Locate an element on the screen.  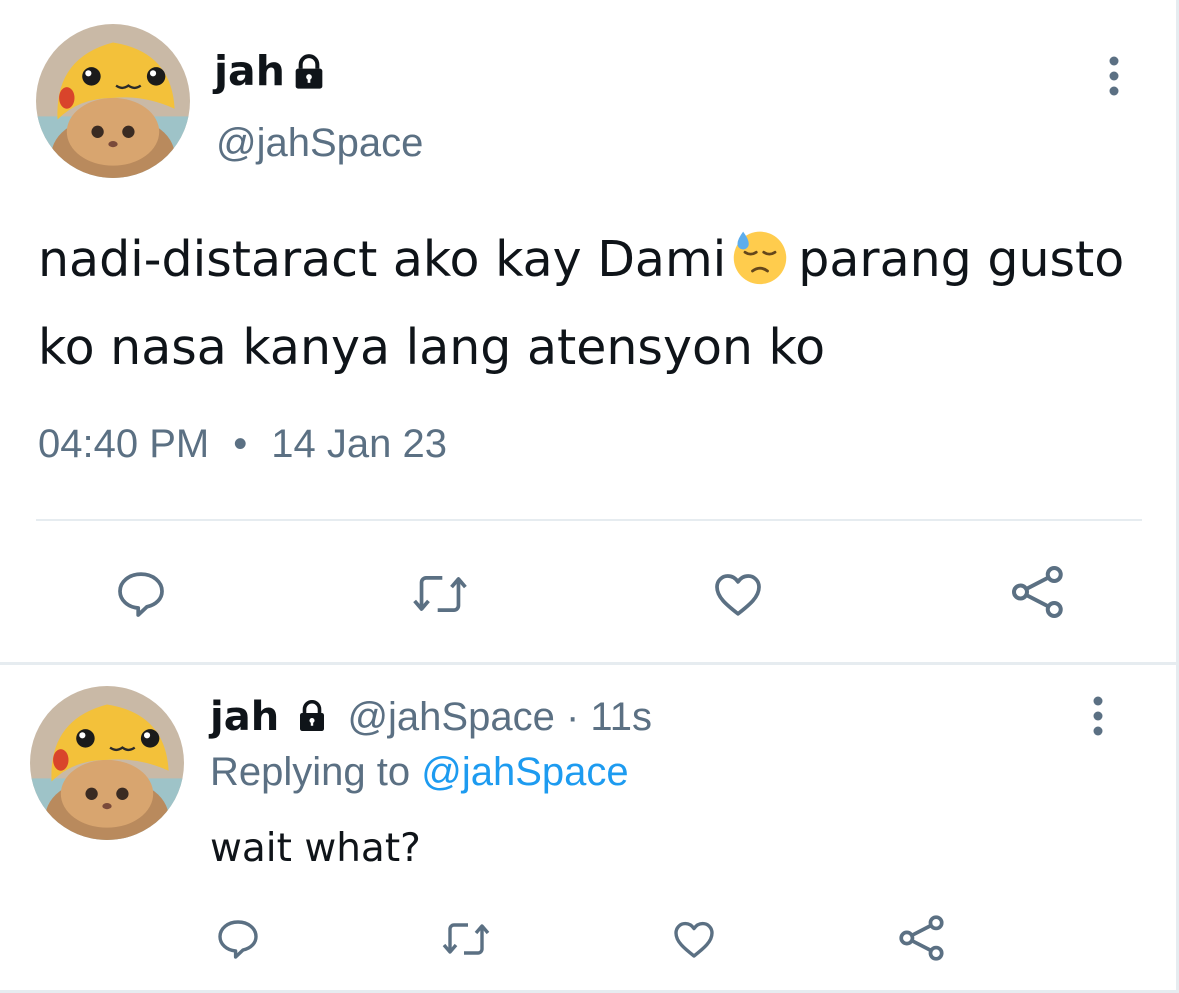
reply-header: jah @jahSpace · 11s is located at coordinates (431, 722).